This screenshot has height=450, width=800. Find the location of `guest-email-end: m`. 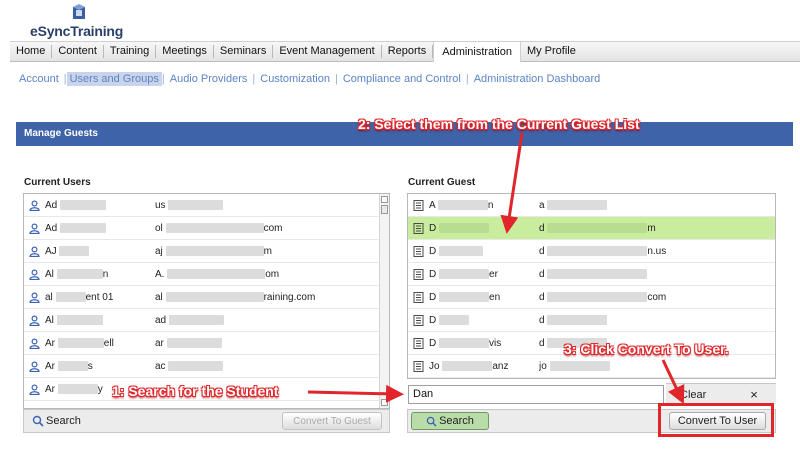

guest-email-end: m is located at coordinates (651, 228).